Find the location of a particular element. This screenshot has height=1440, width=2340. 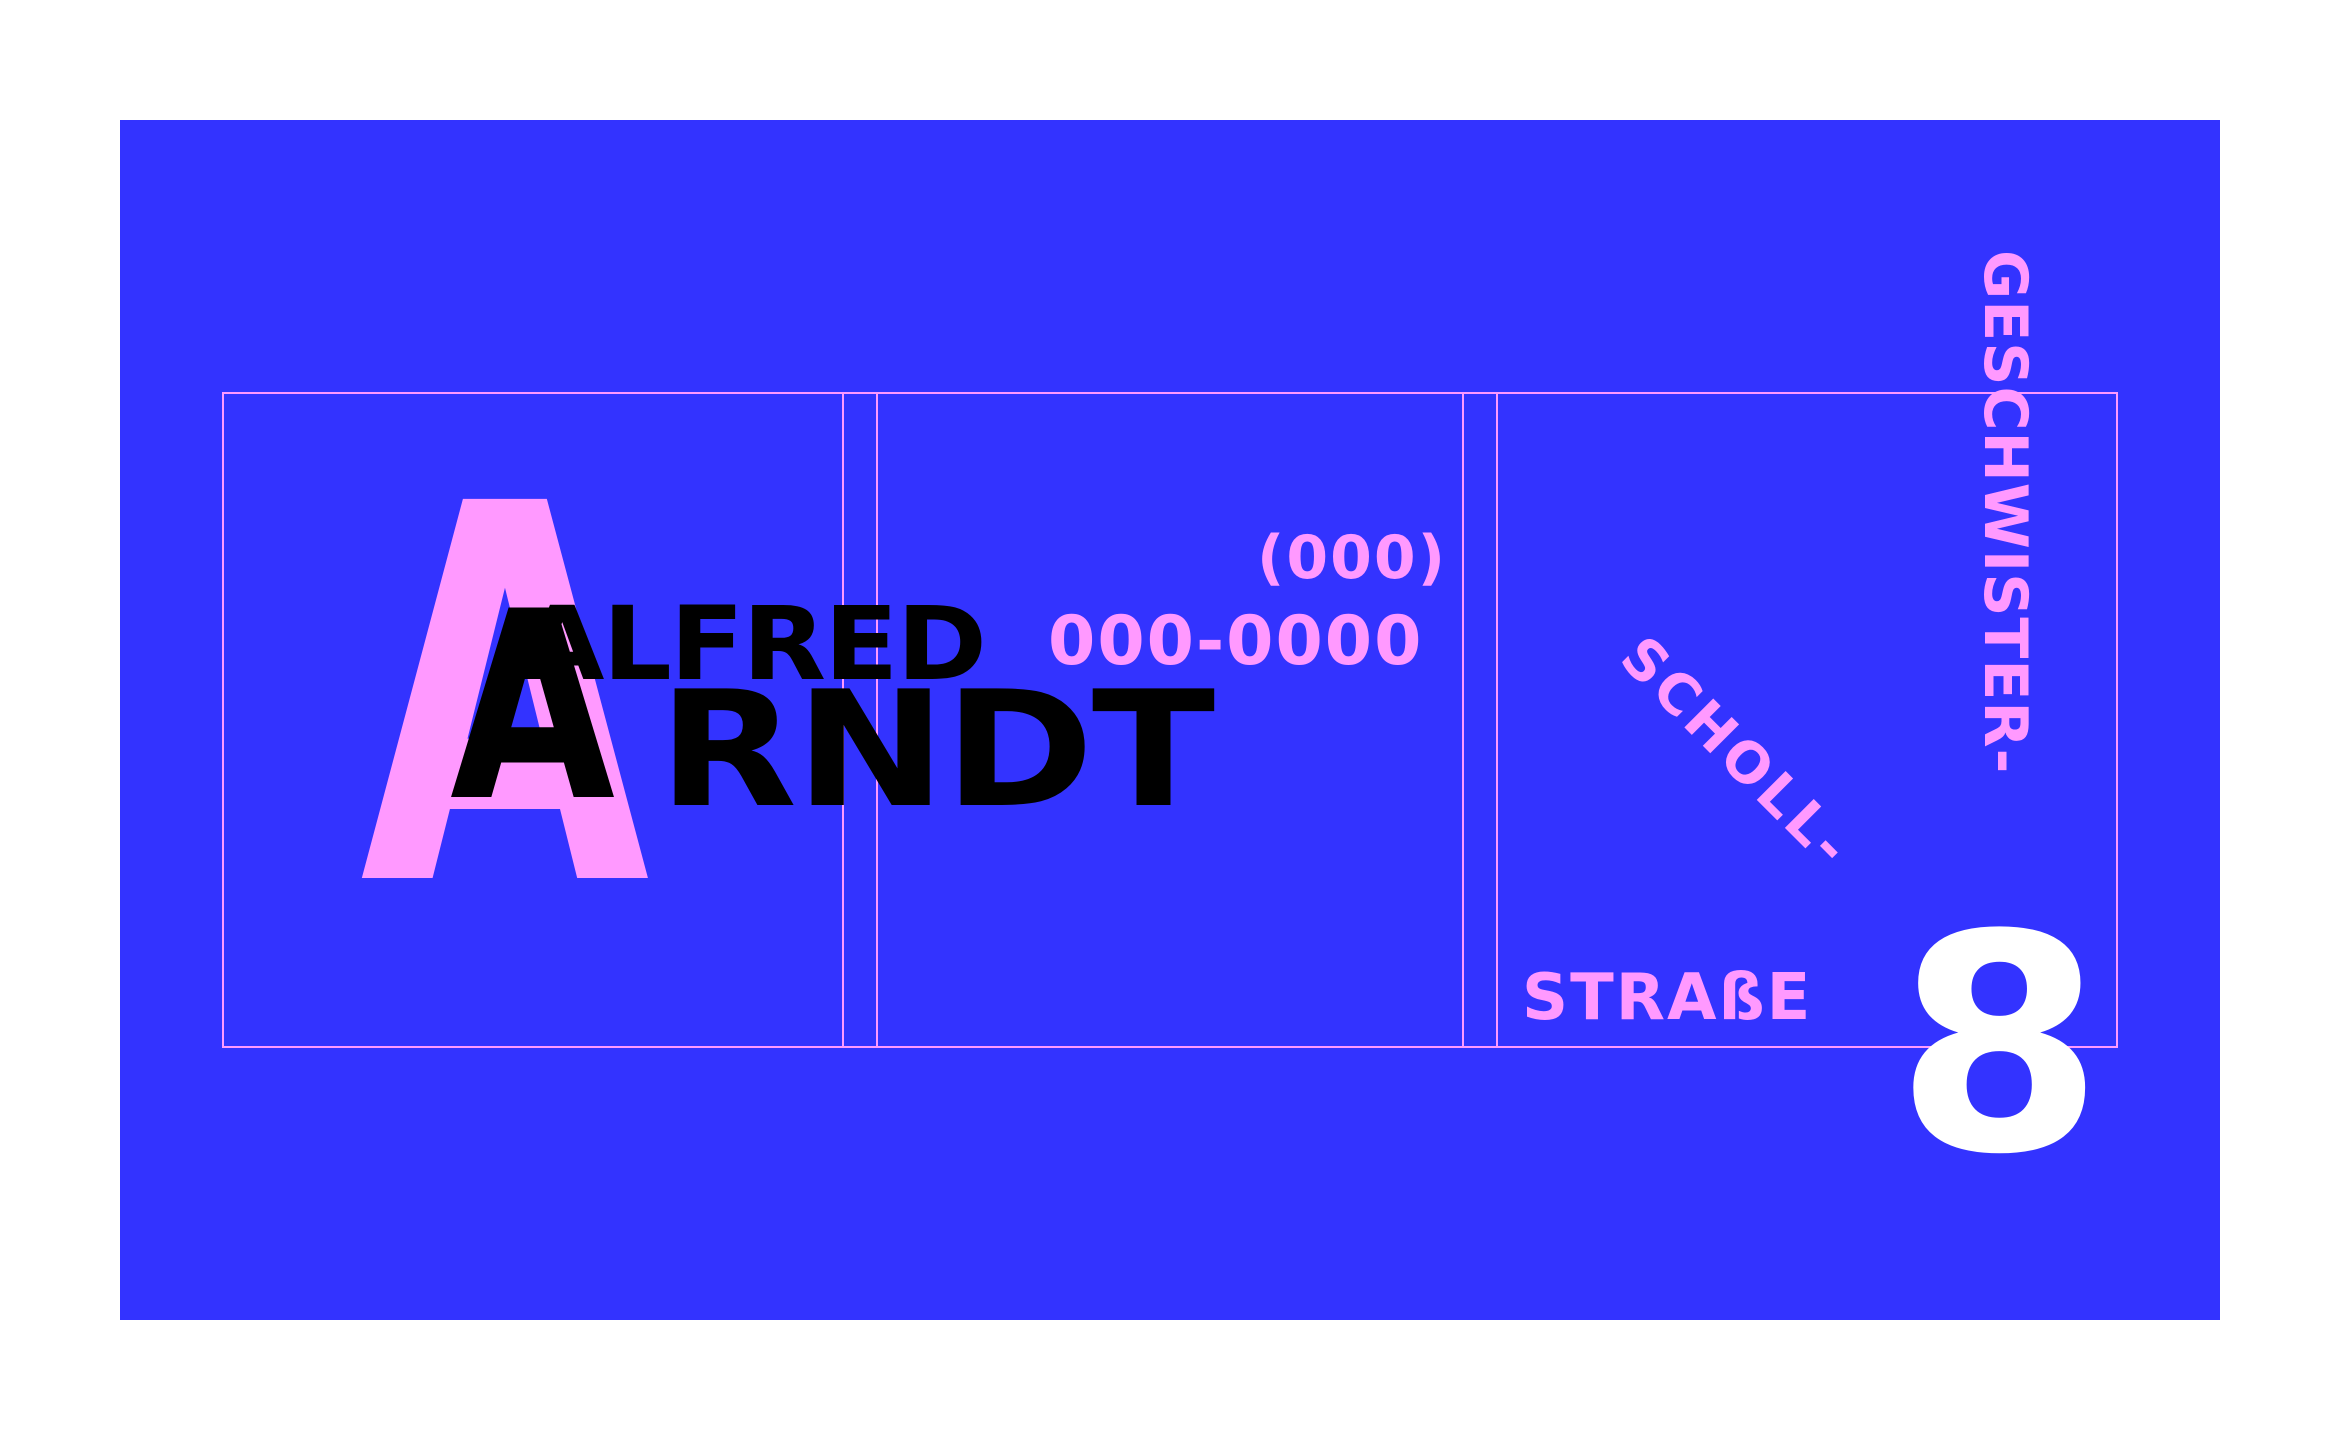

street-line-3: STRAßE is located at coordinates (1667, 998).